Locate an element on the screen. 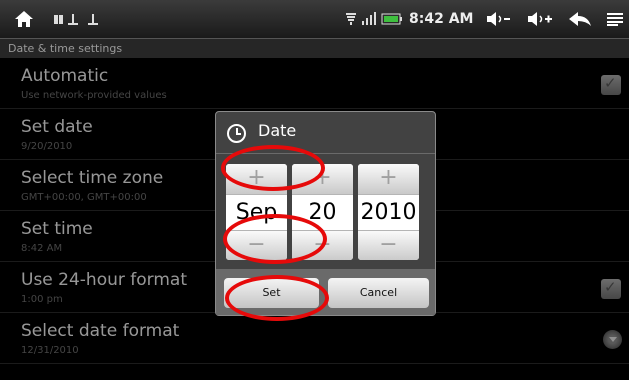  home-icon is located at coordinates (25, 19).